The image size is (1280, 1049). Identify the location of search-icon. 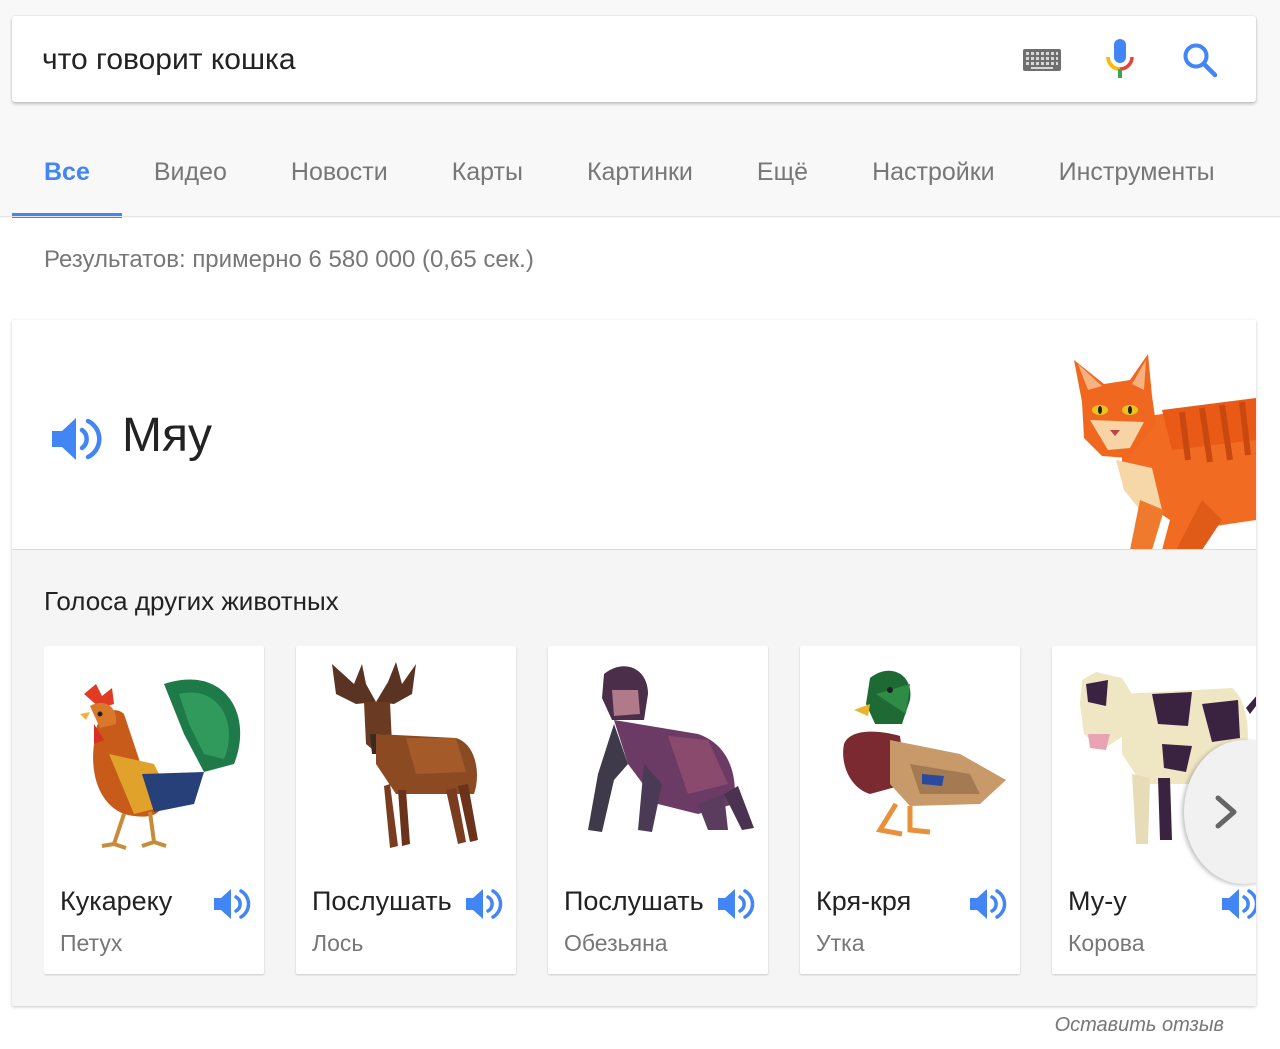
(1200, 60).